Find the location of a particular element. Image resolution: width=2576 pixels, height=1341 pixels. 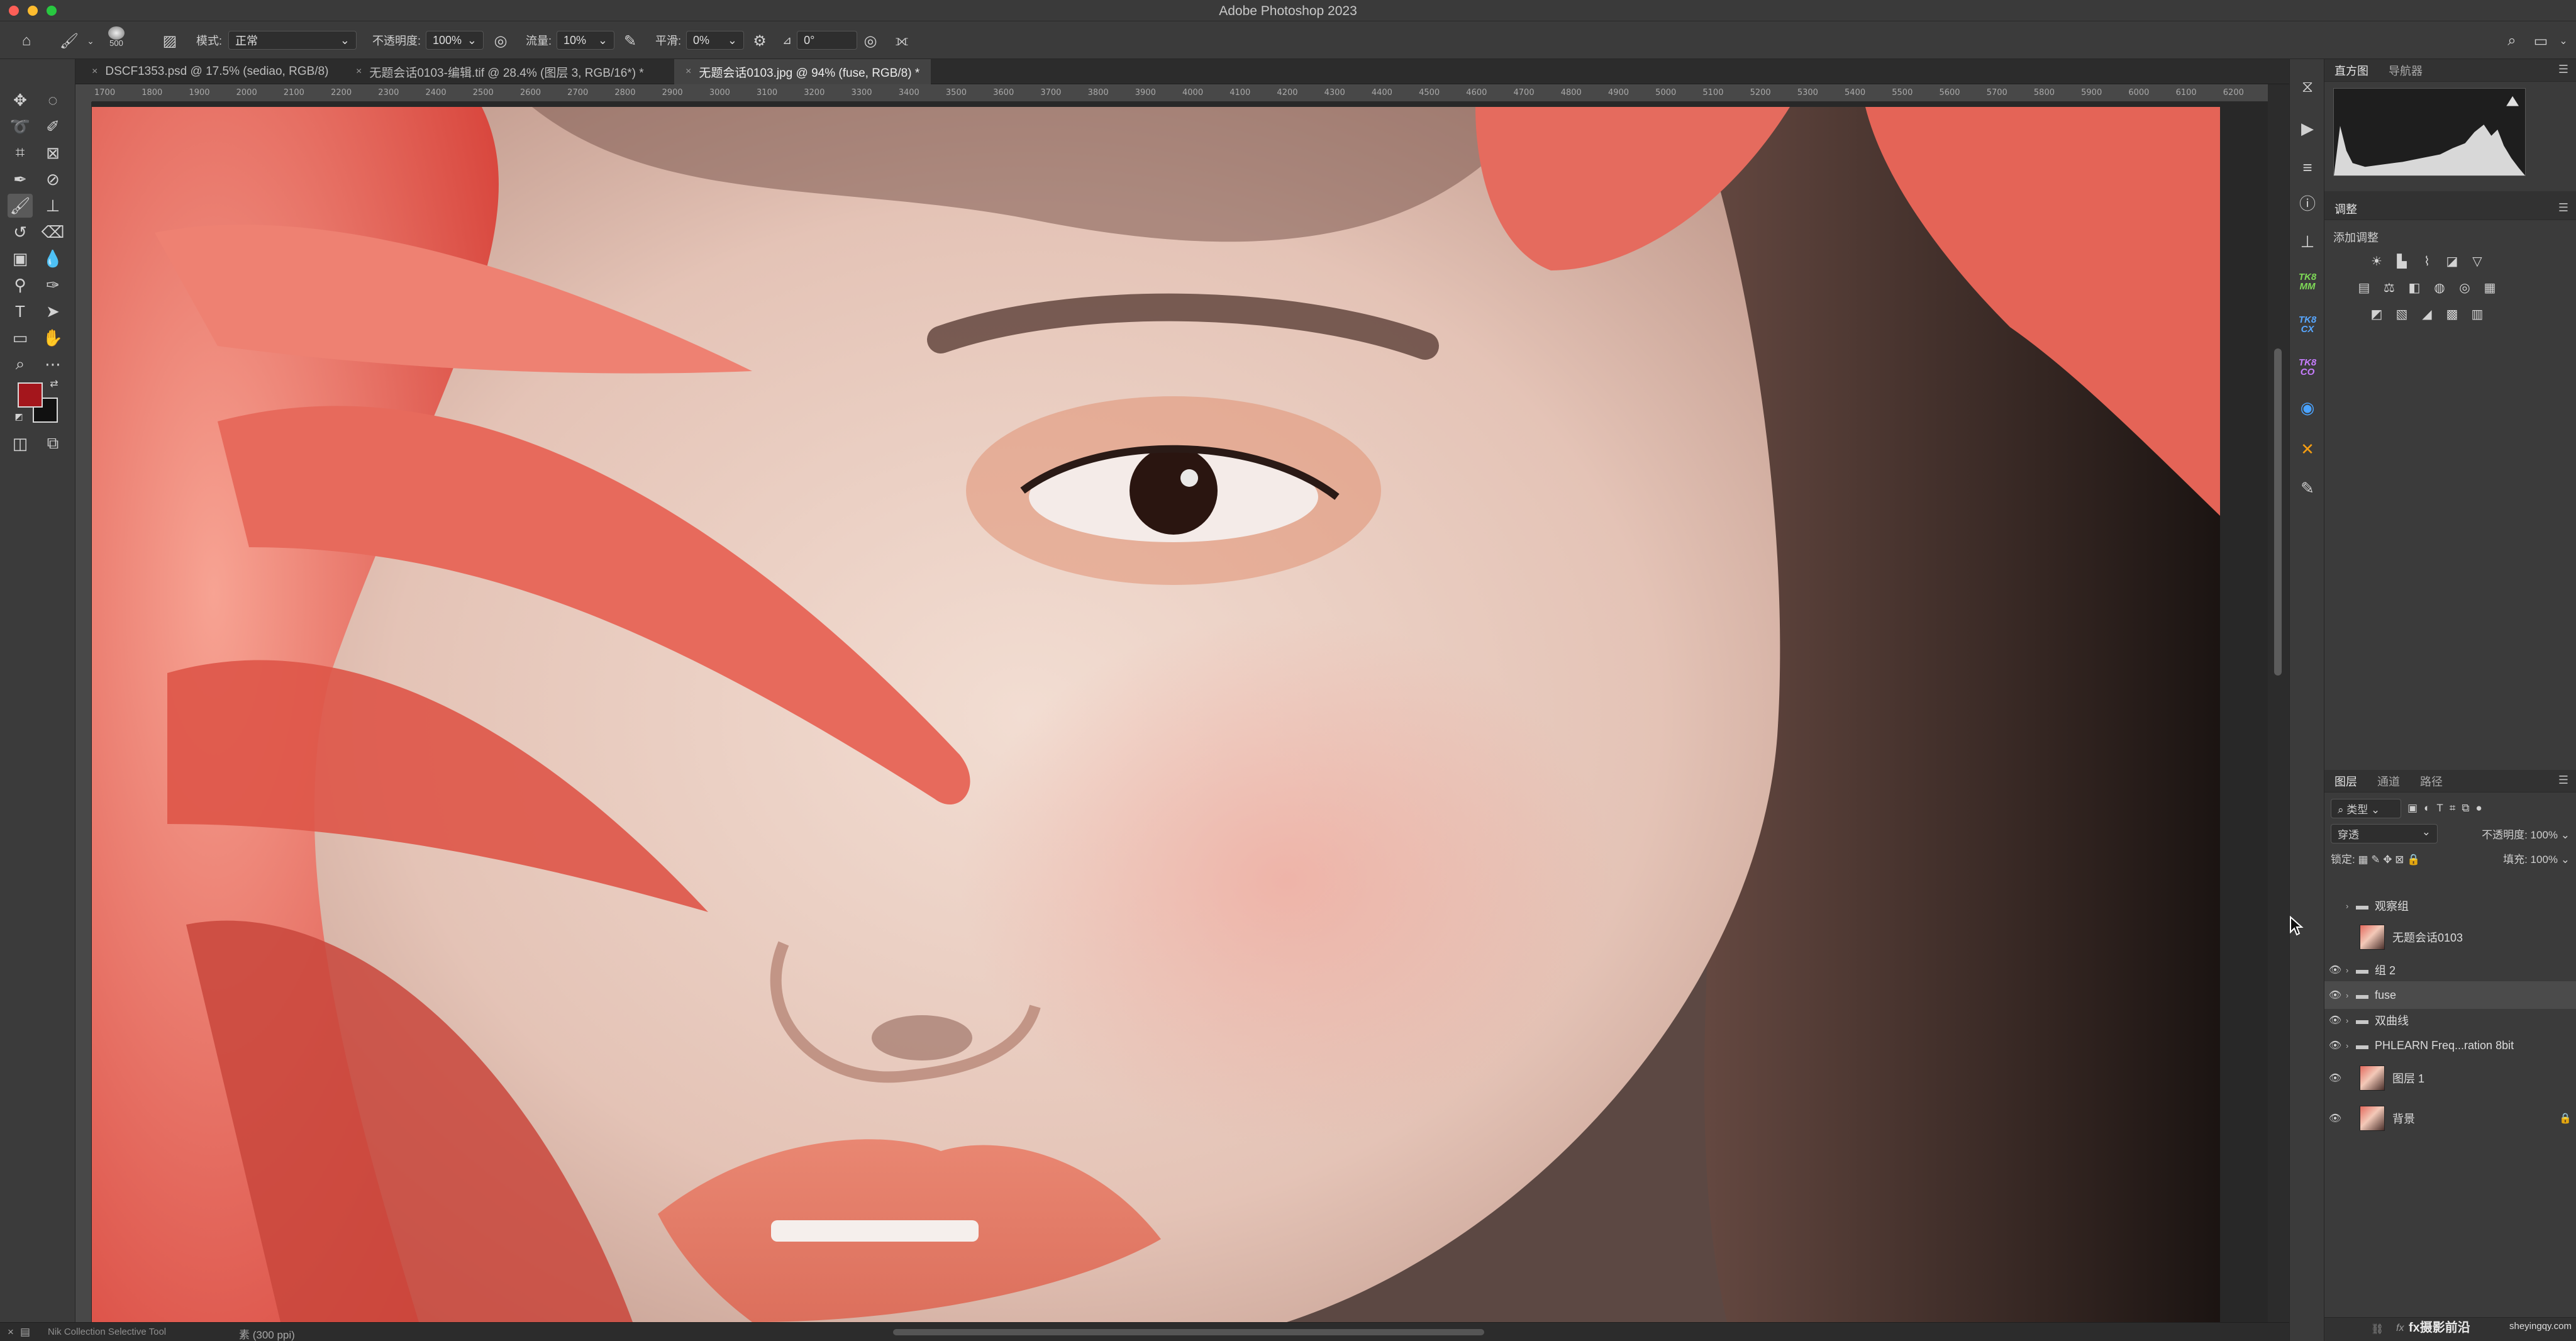

marquee-tool-icon: ◌ is located at coordinates (52, 100).